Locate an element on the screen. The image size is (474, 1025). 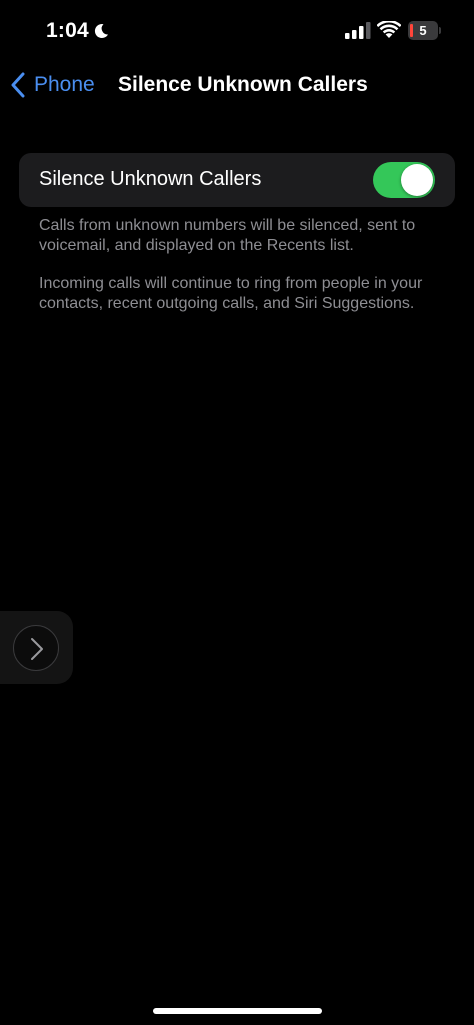
battery-low-indicator is located at coordinates (411, 30).